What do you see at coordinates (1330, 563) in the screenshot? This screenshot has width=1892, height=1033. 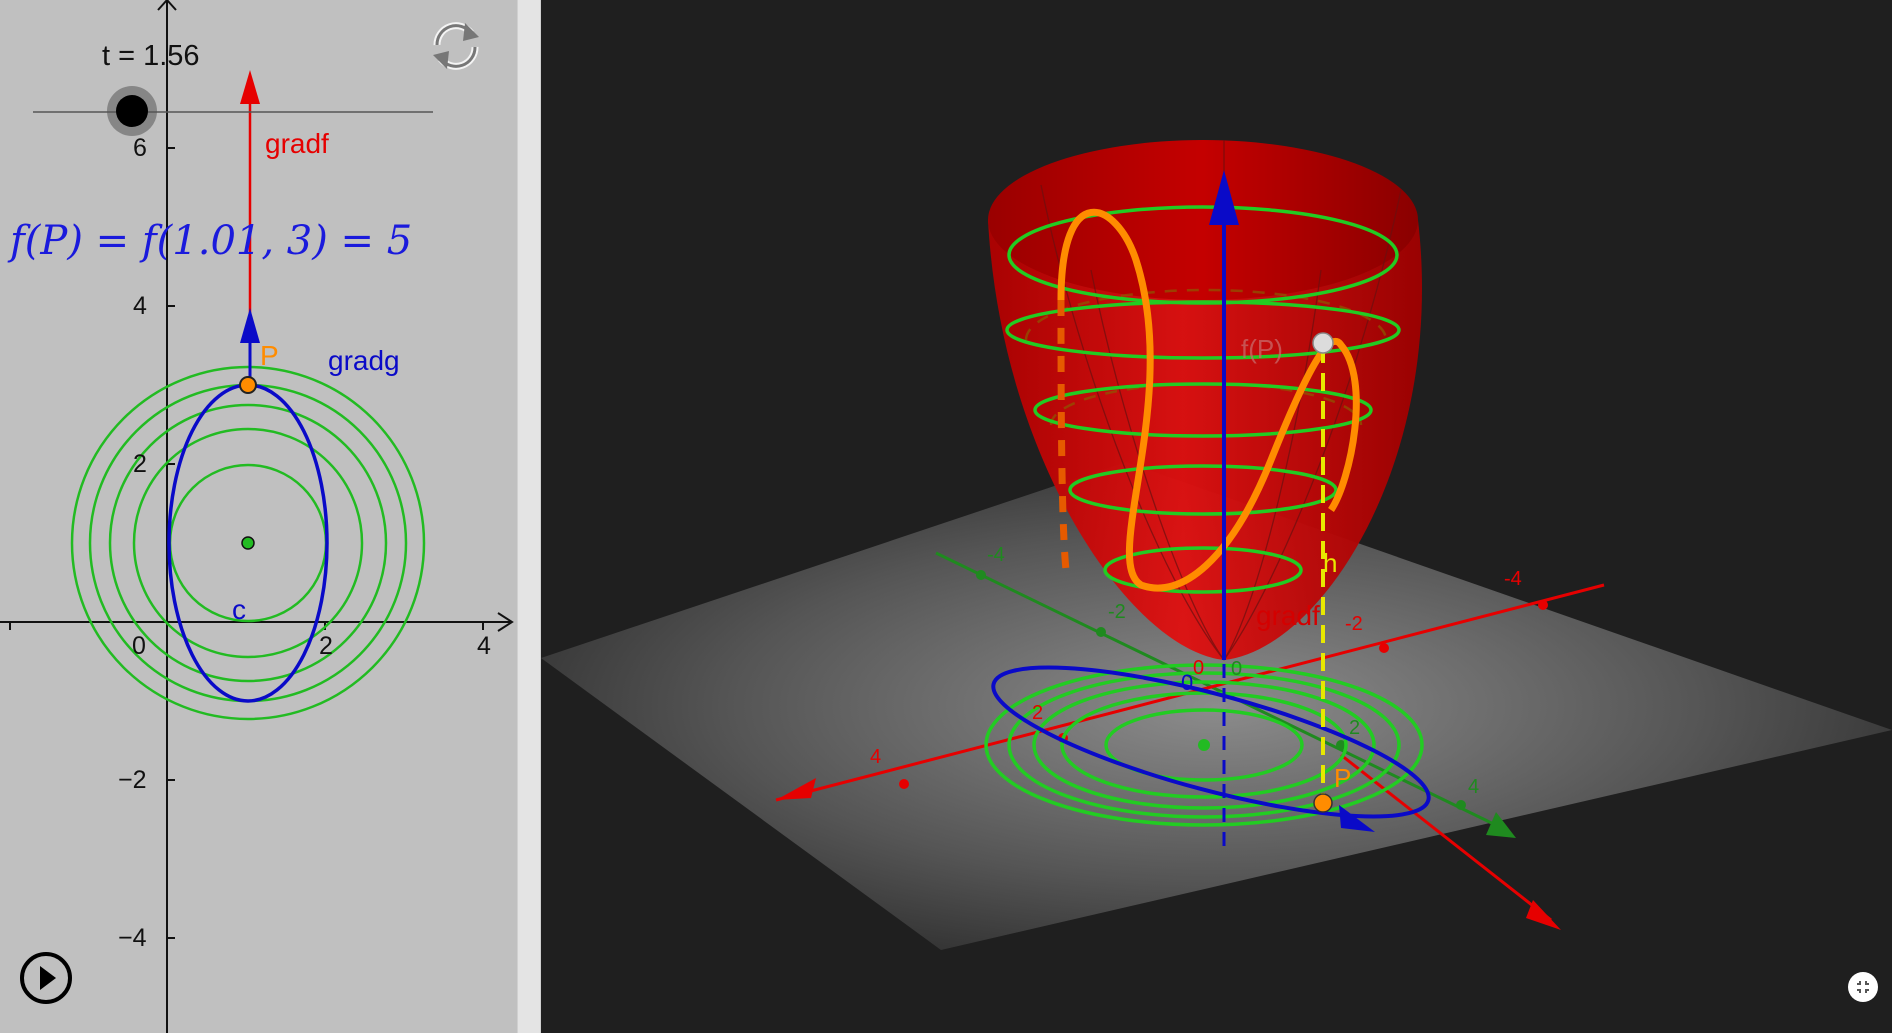 I see `h-label: h` at bounding box center [1330, 563].